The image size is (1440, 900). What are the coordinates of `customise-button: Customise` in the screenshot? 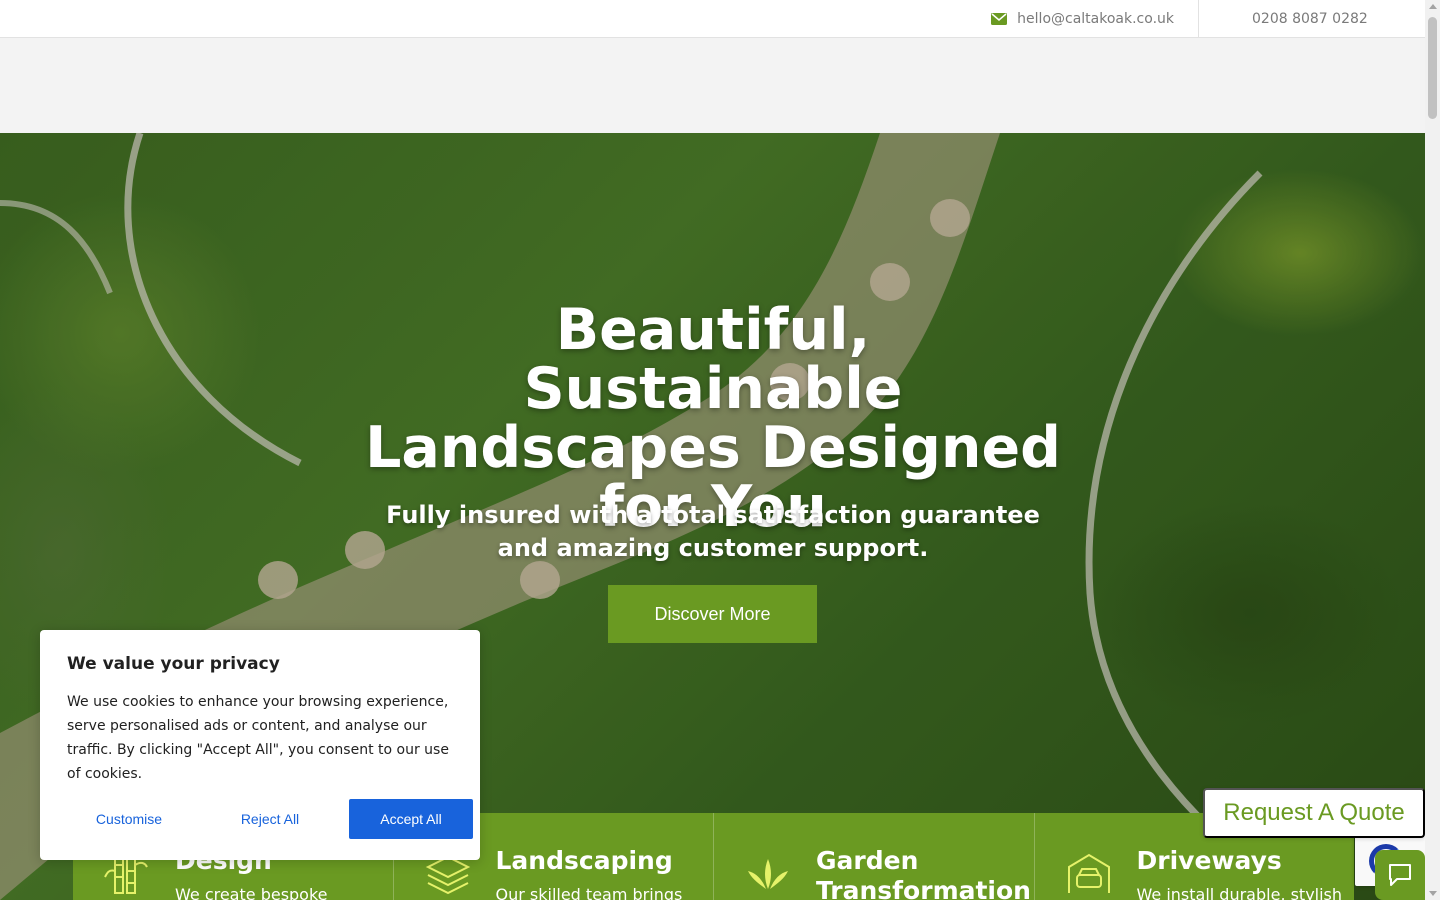 It's located at (129, 819).